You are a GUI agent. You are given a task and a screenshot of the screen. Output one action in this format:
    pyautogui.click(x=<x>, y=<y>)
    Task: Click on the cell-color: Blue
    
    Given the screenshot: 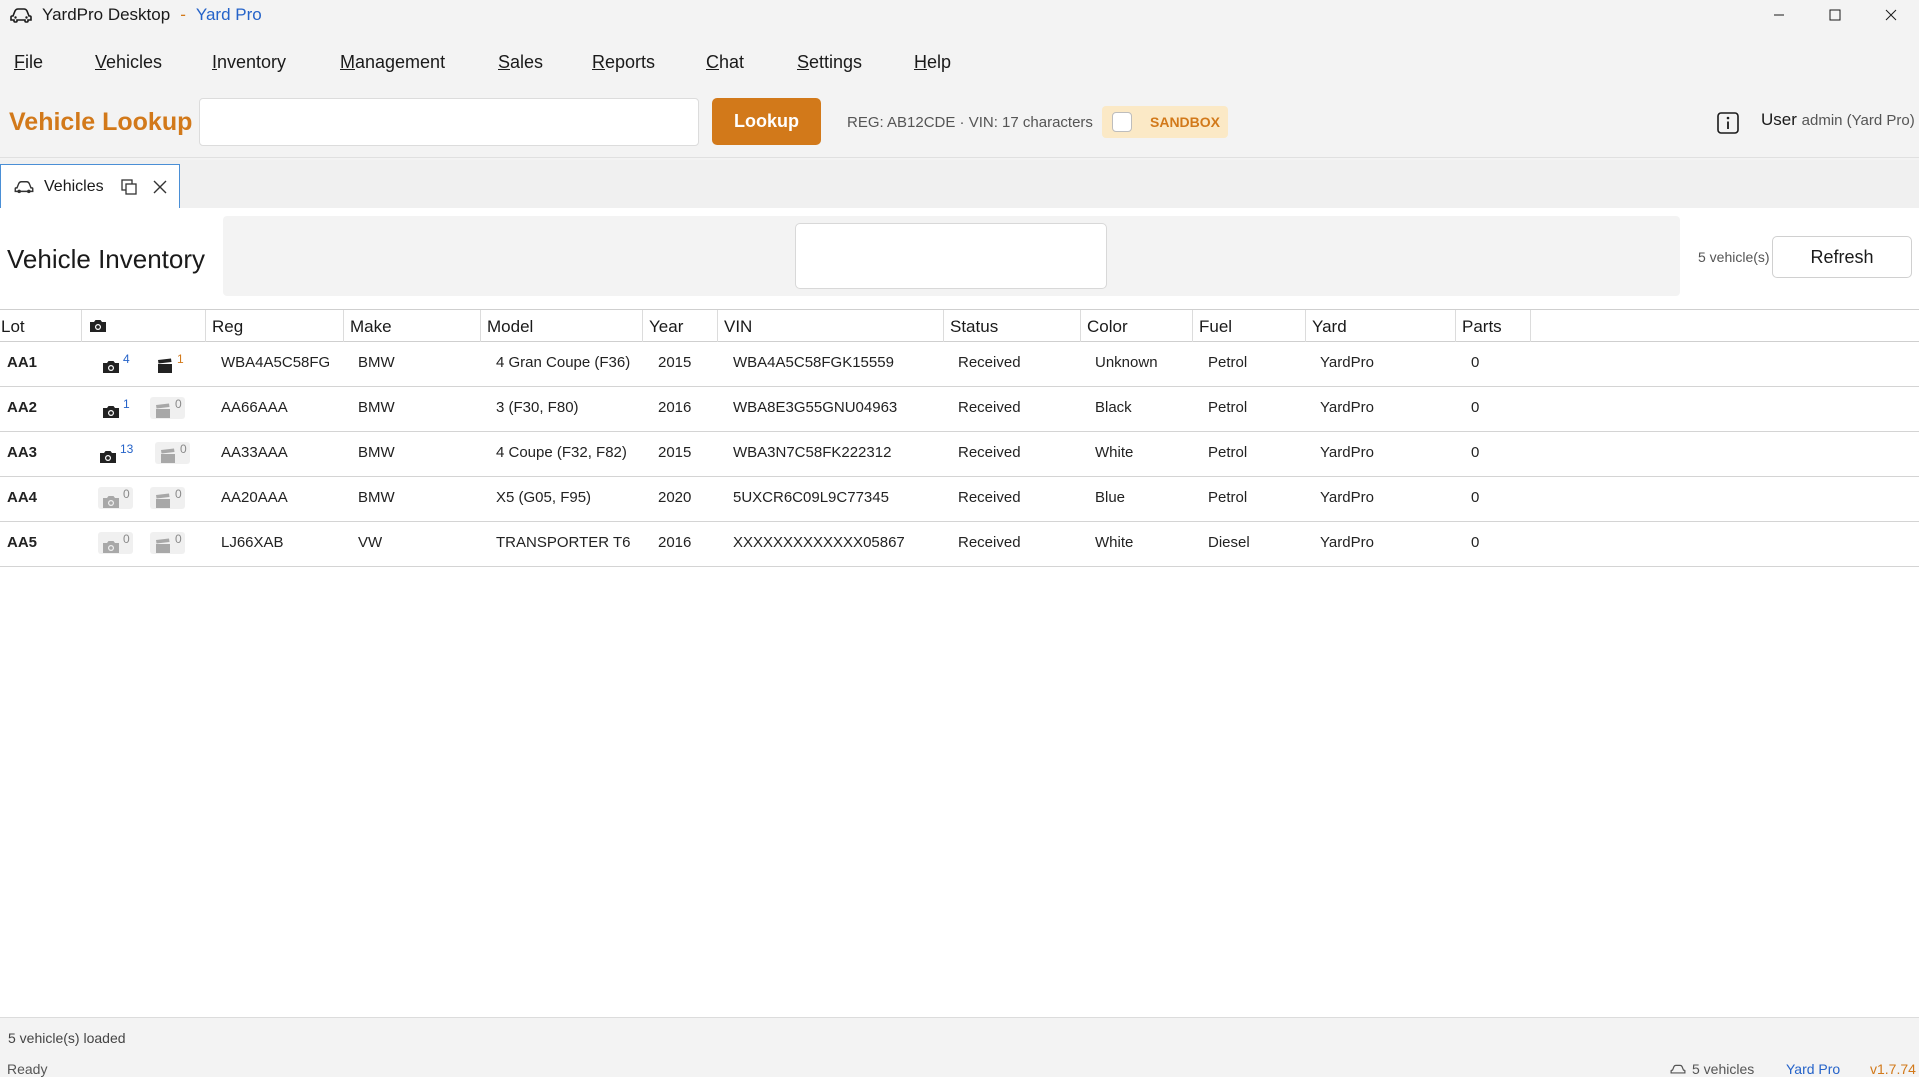 What is the action you would take?
    pyautogui.click(x=1110, y=497)
    